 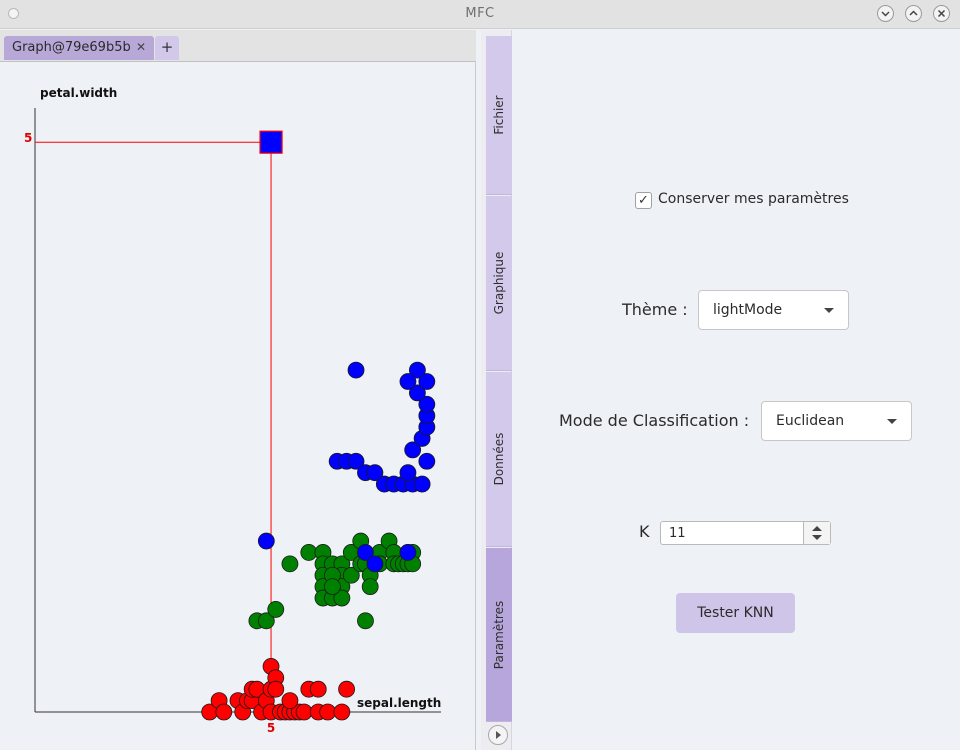 I want to click on close-window-button, so click(x=941, y=13).